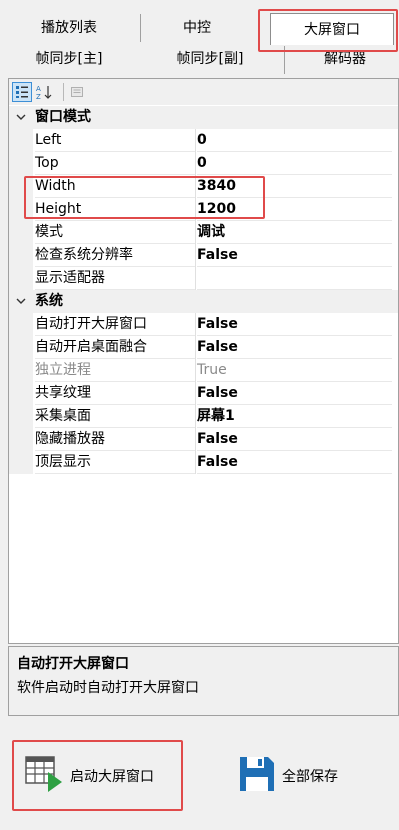 This screenshot has width=399, height=830. I want to click on launch-big-screen-button: 启动大屏窗口, so click(89, 776).